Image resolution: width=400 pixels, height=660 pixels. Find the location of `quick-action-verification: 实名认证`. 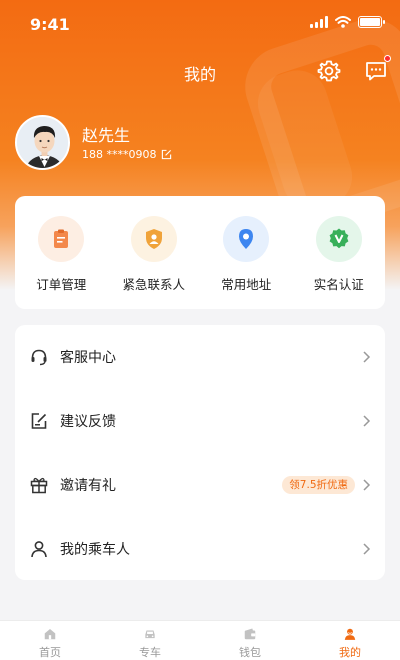

quick-action-verification: 实名认证 is located at coordinates (338, 262).